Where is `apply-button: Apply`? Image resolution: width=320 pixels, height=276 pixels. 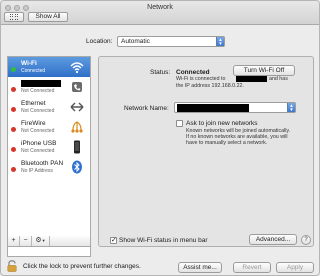
apply-button: Apply is located at coordinates (295, 267).